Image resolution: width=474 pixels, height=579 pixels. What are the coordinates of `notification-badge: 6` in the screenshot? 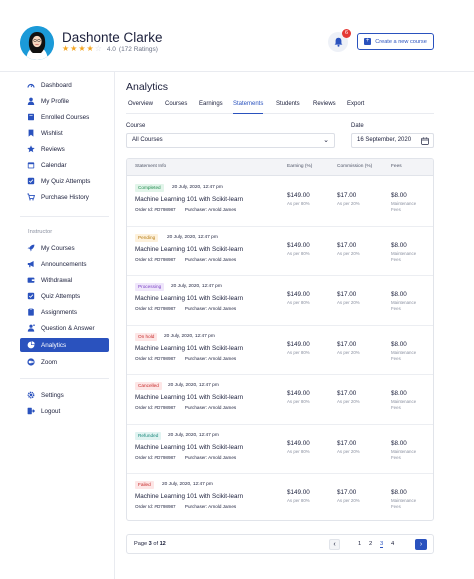 It's located at (346, 33).